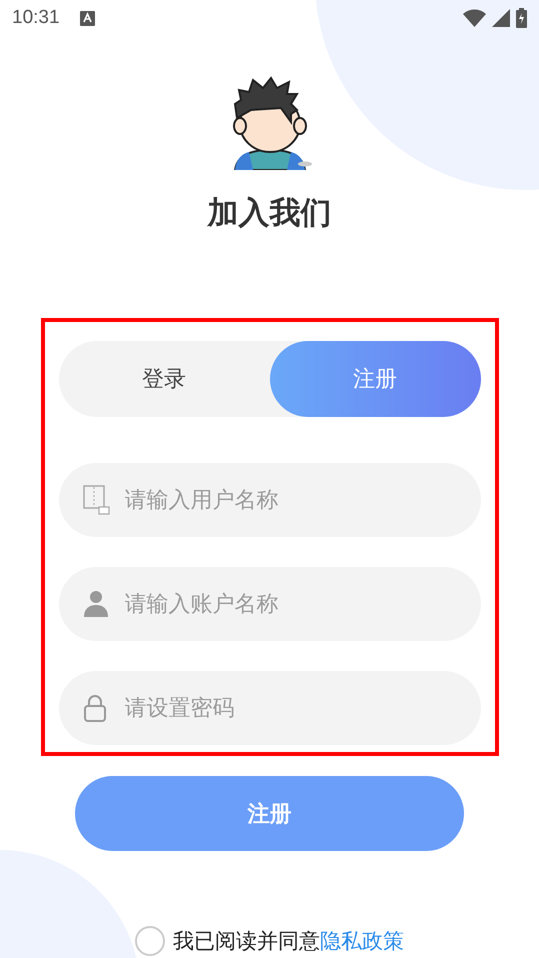 The image size is (539, 958). Describe the element at coordinates (36, 18) in the screenshot. I see `status-time: 10:31` at that location.